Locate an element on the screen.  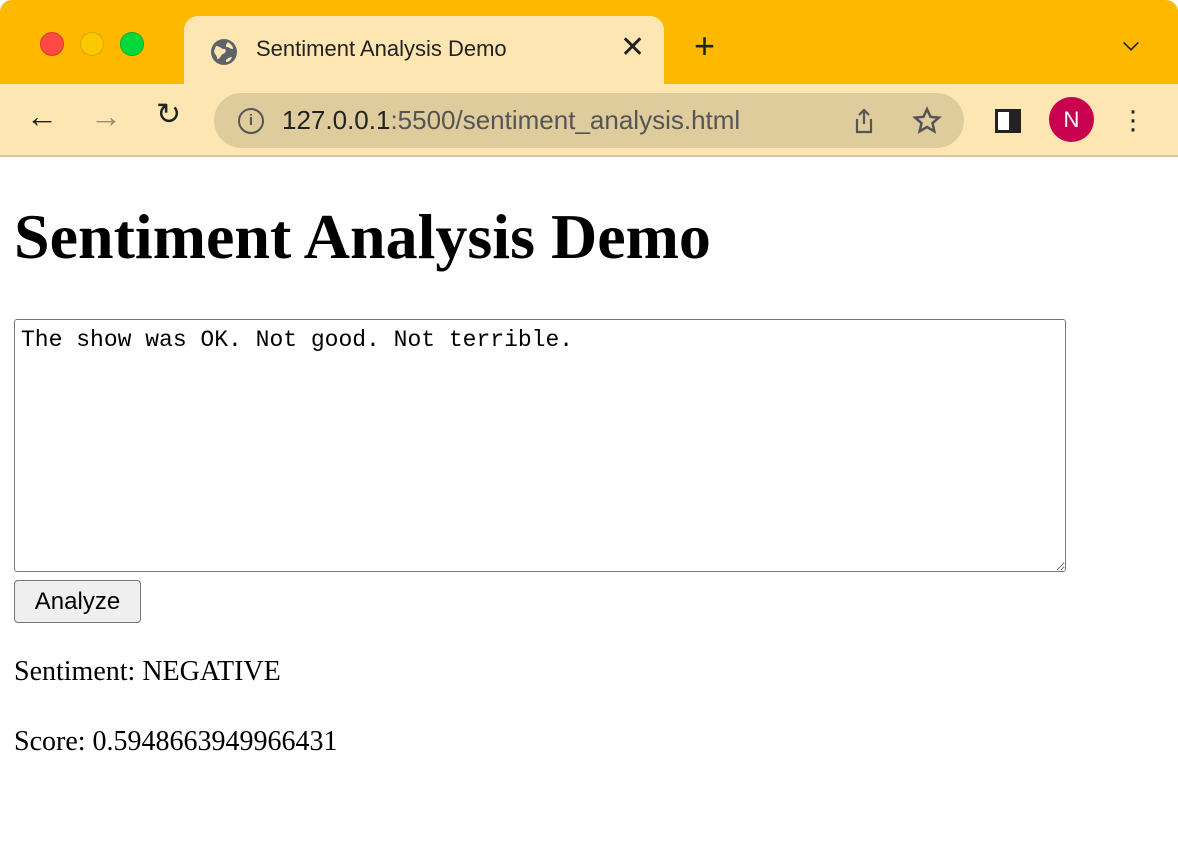
tab-strip: Sentiment Analysis Demo ✕ + is located at coordinates (589, 42).